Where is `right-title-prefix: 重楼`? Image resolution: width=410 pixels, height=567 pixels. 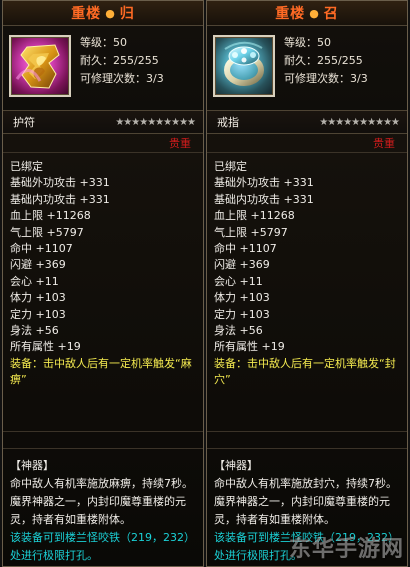 right-title-prefix: 重楼 is located at coordinates (290, 14).